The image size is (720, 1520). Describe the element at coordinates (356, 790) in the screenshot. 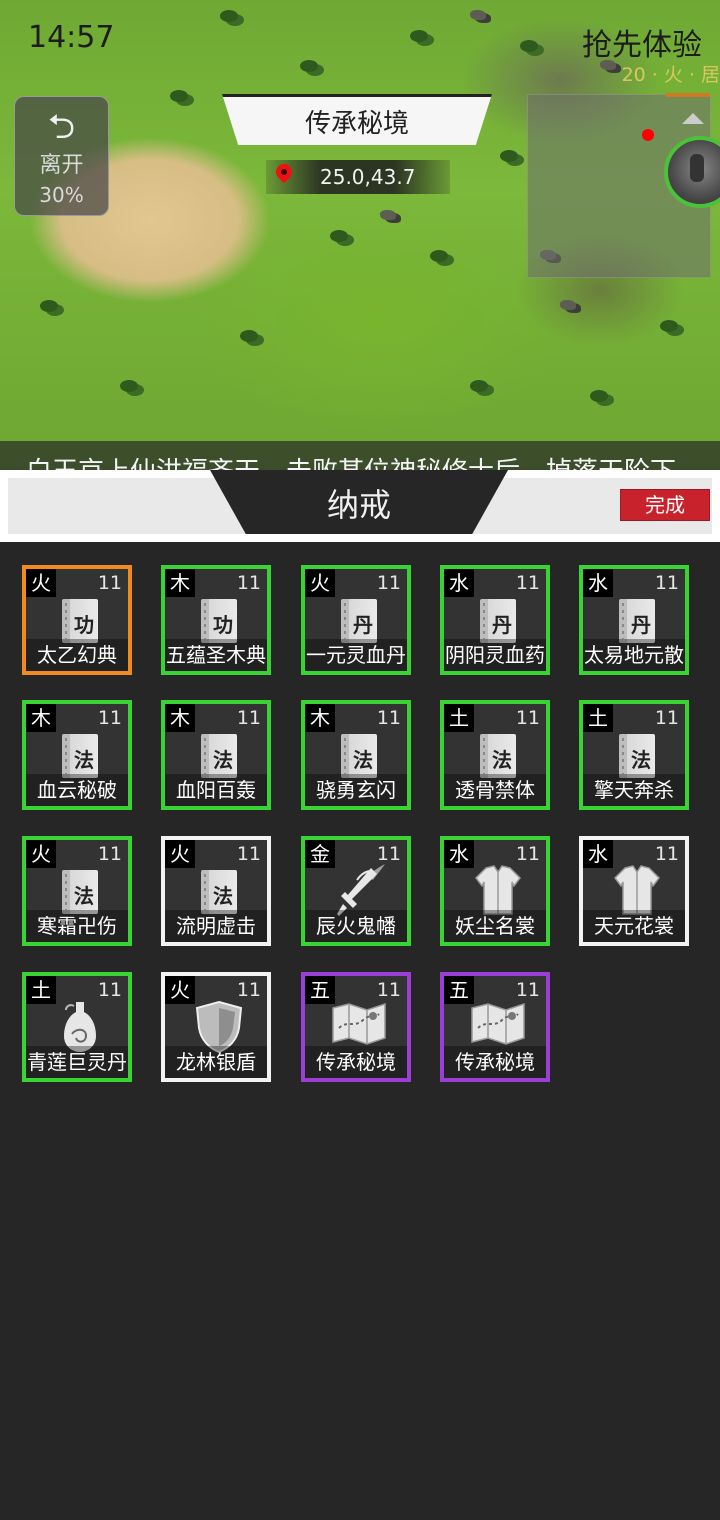

I see `item-name: 骁勇玄闪` at that location.